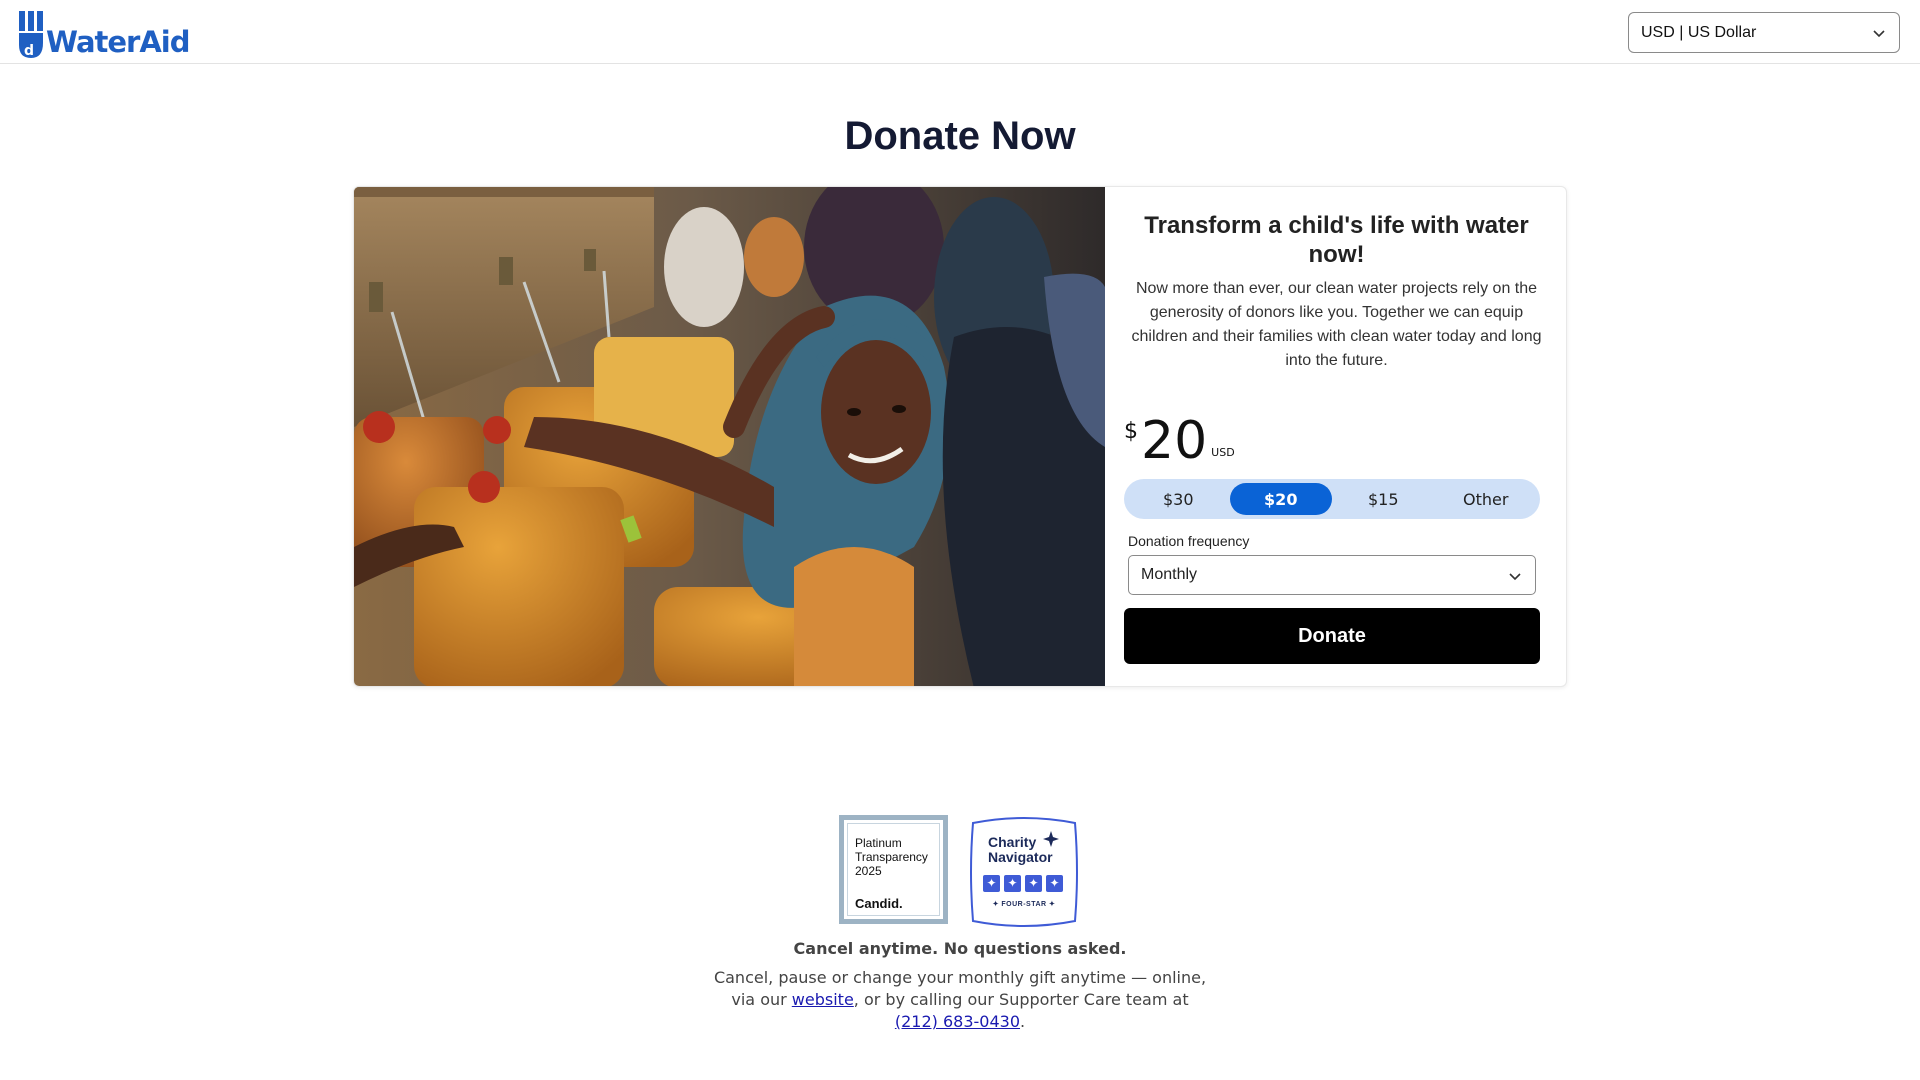  I want to click on frequency-label: Donation frequency, so click(1189, 541).